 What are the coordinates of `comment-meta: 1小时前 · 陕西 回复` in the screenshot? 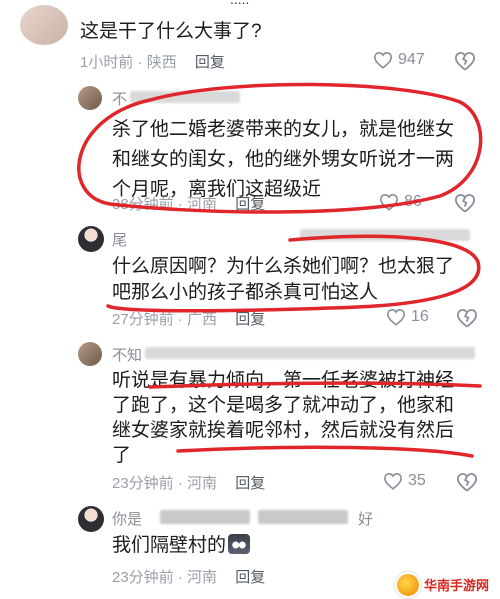 It's located at (152, 62).